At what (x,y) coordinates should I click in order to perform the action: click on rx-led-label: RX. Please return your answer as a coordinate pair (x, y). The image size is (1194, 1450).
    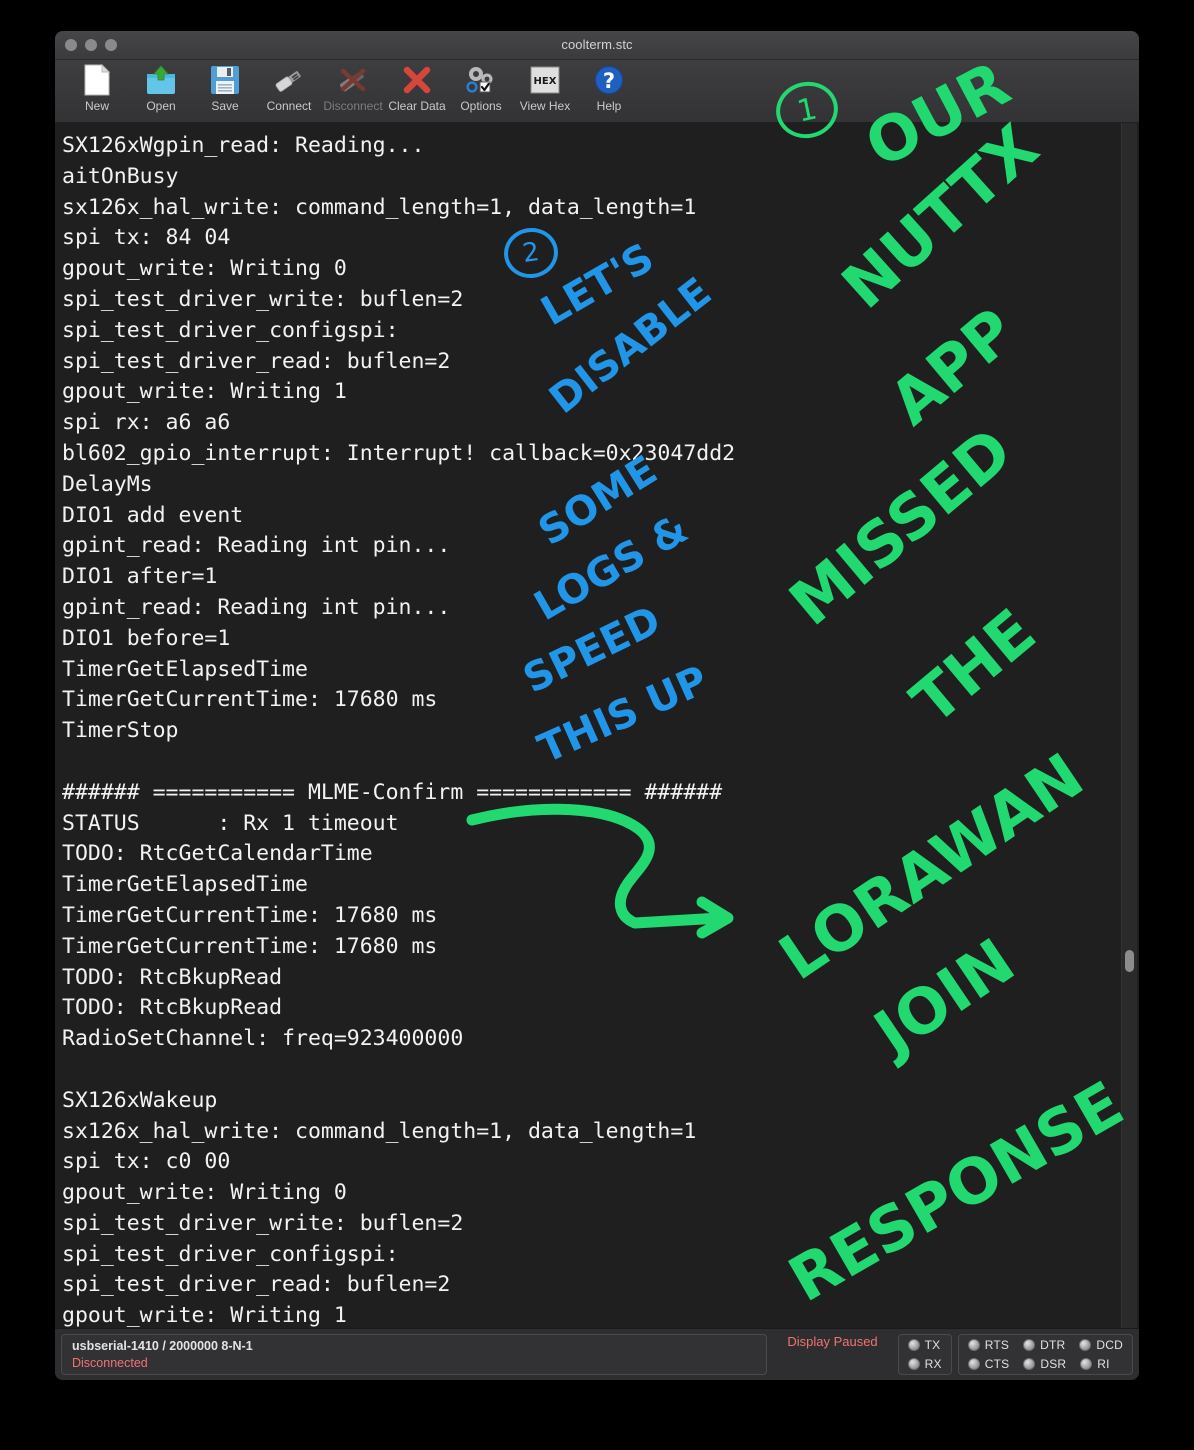
    Looking at the image, I should click on (933, 1364).